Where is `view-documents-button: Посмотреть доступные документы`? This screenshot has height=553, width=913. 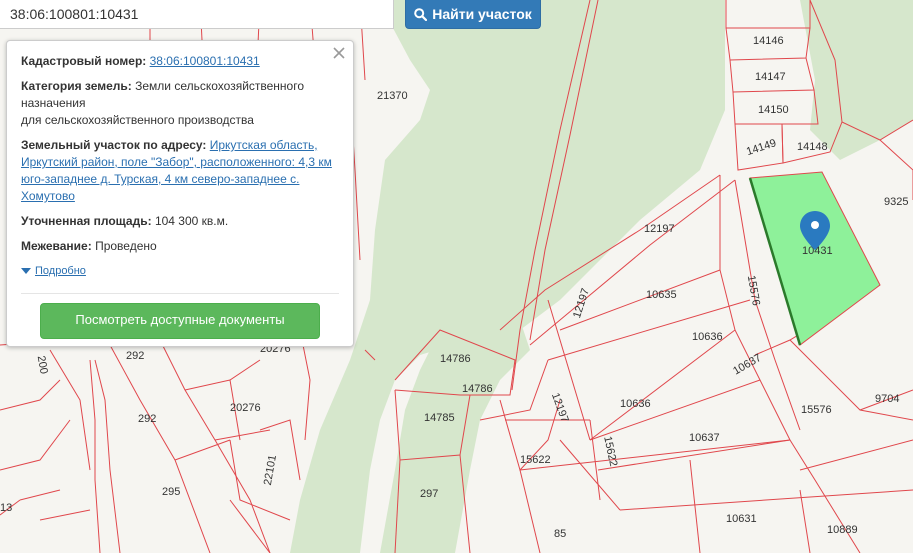 view-documents-button: Посмотреть доступные документы is located at coordinates (180, 321).